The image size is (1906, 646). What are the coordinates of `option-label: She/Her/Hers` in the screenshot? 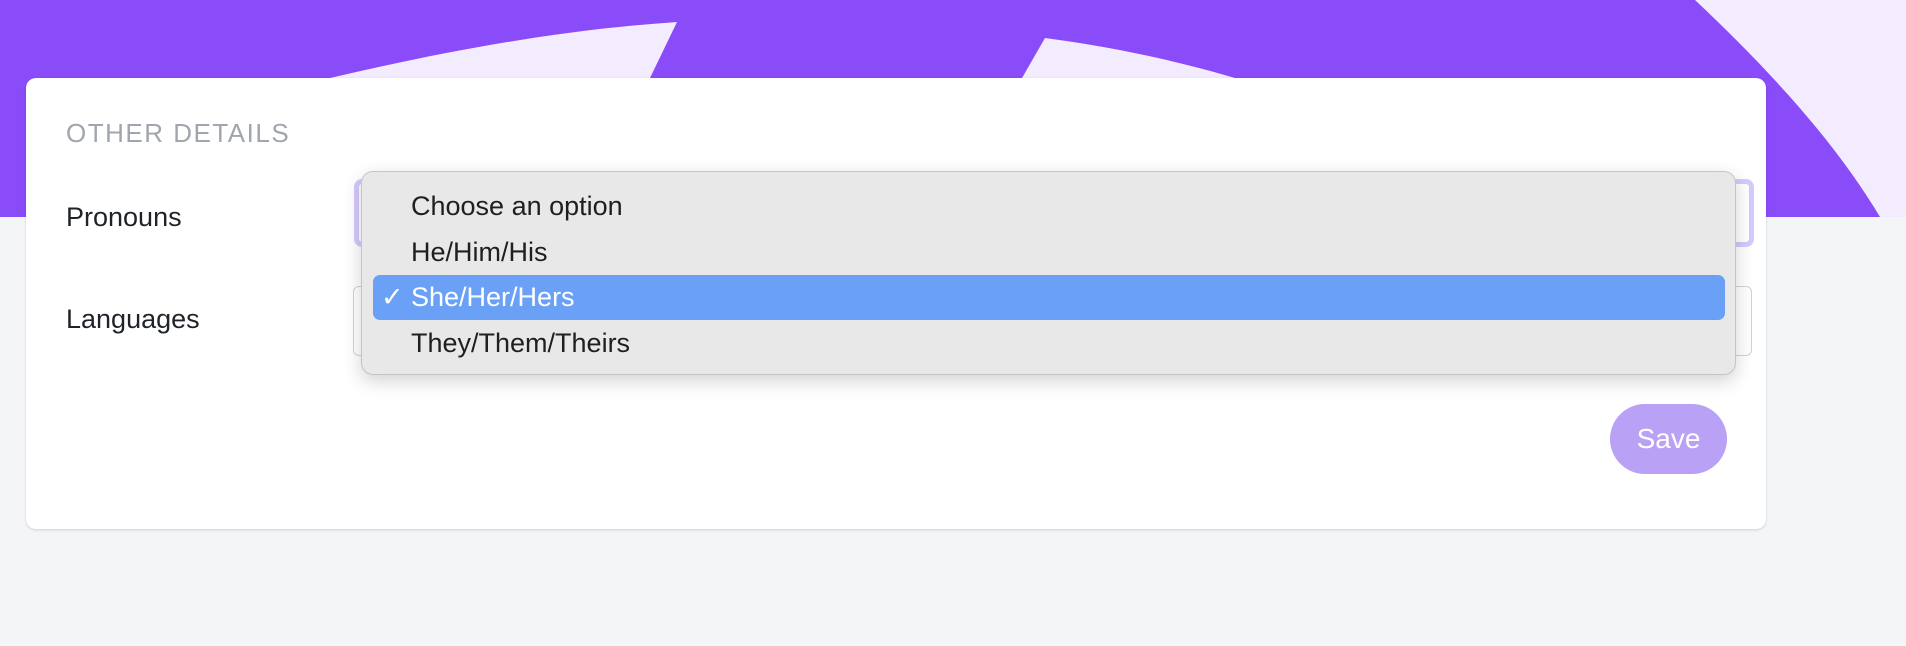 It's located at (493, 297).